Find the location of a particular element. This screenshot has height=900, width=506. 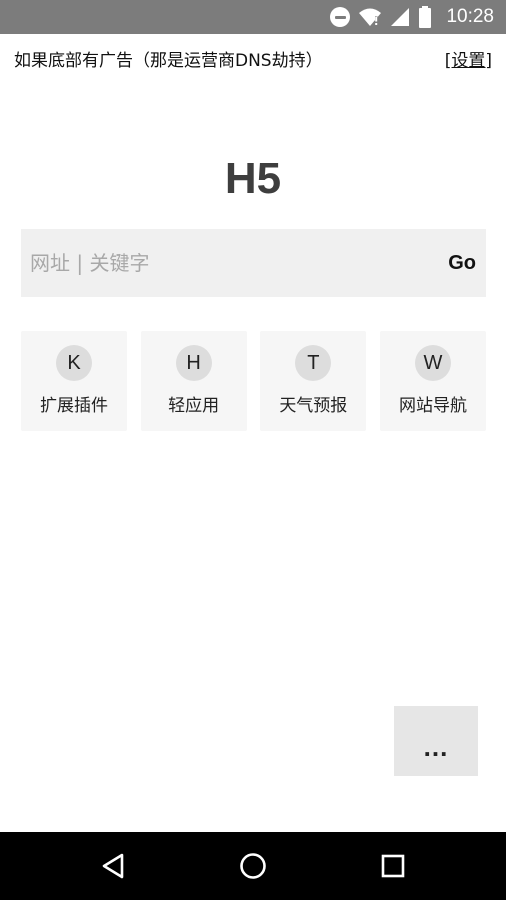

shortcut-badge: W is located at coordinates (432, 363).